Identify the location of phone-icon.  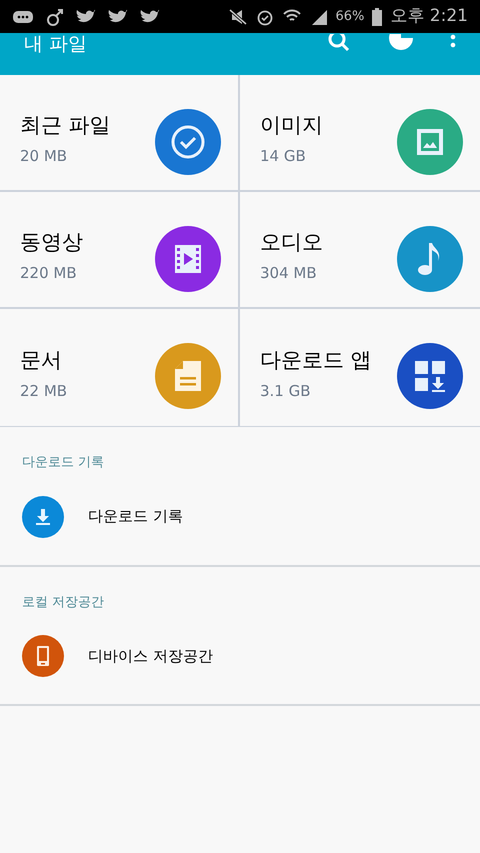
(43, 656).